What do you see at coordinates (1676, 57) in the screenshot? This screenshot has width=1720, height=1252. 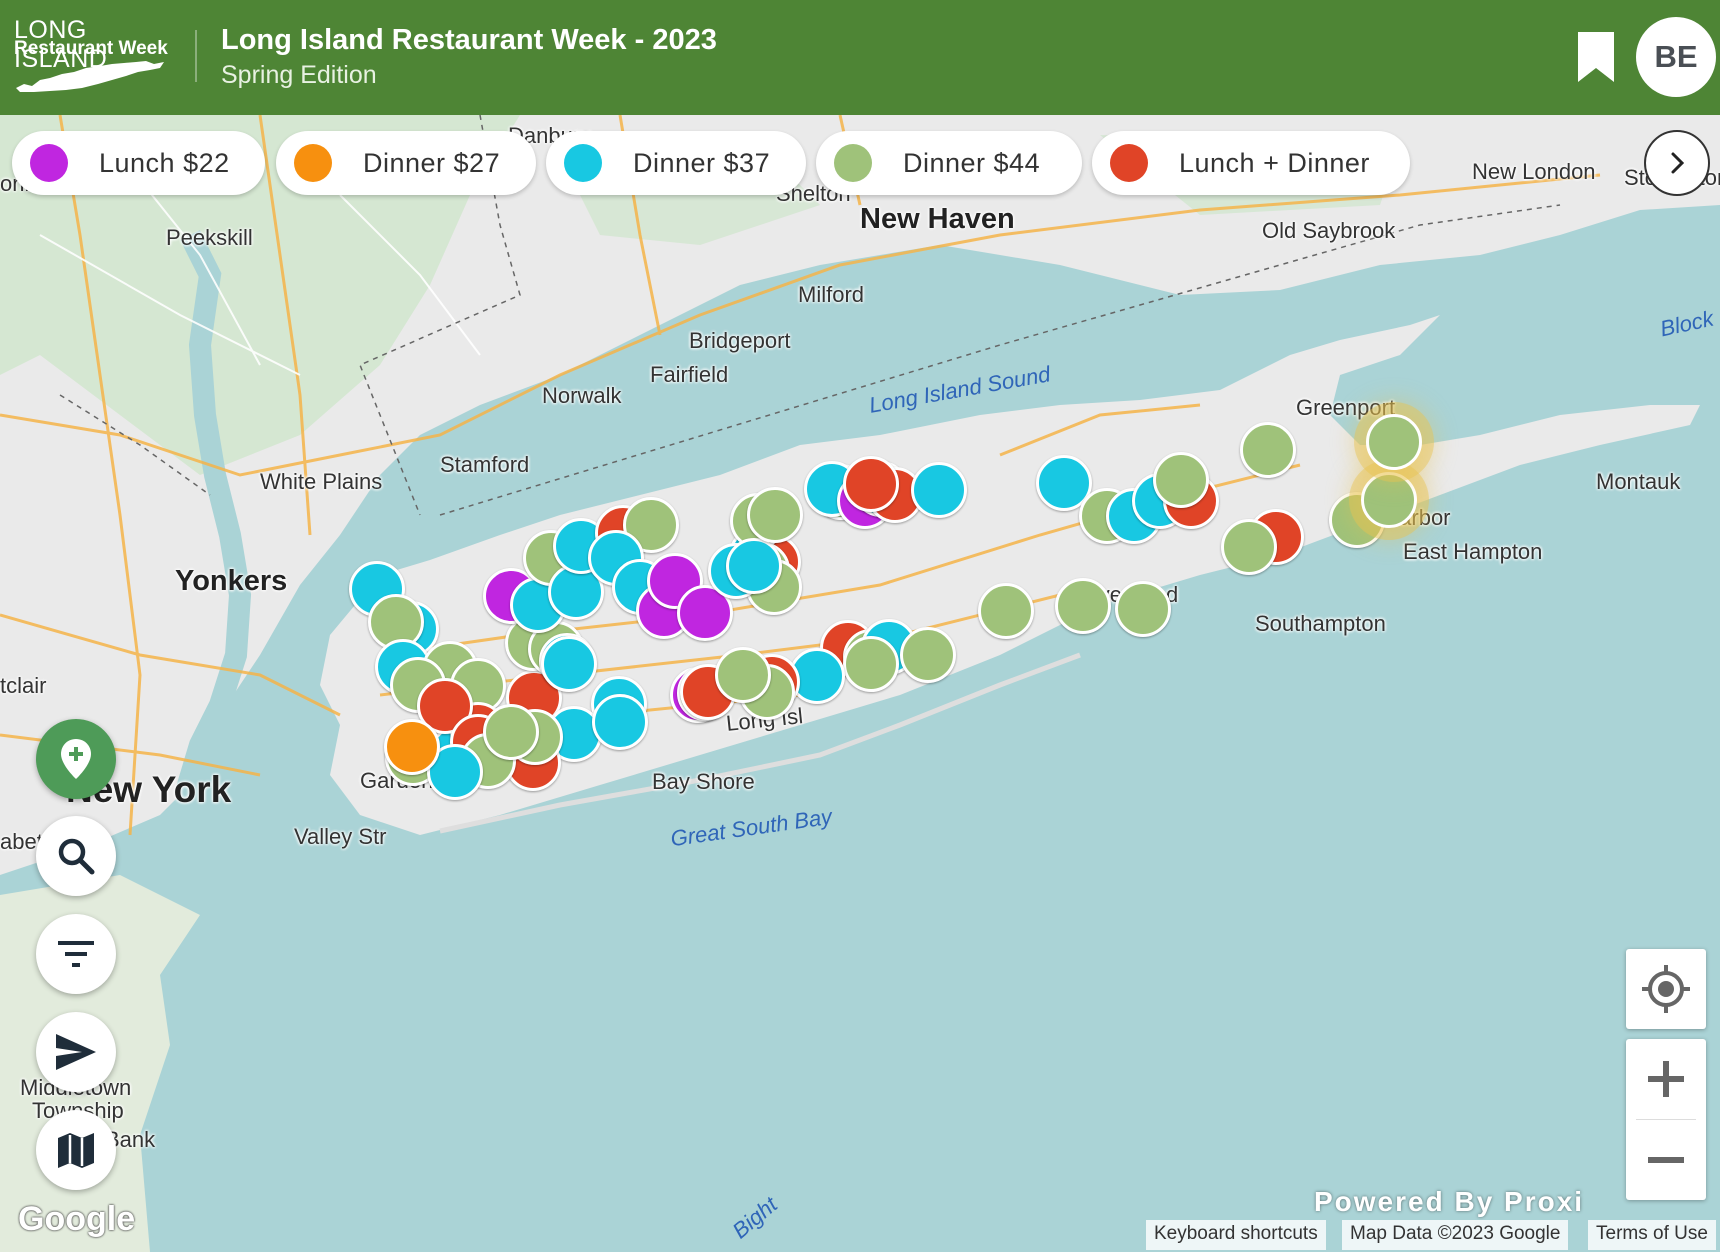 I see `user-avatar: BE` at bounding box center [1676, 57].